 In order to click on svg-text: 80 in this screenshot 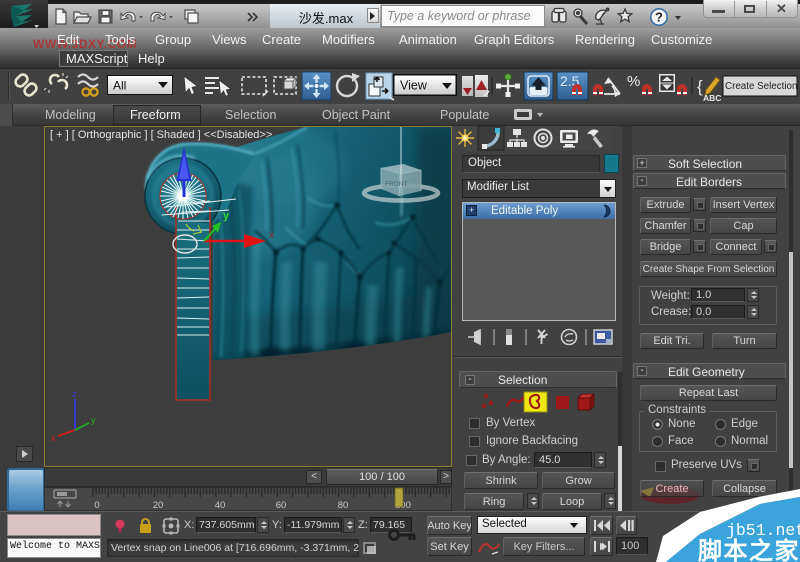, I will do `click(343, 505)`.